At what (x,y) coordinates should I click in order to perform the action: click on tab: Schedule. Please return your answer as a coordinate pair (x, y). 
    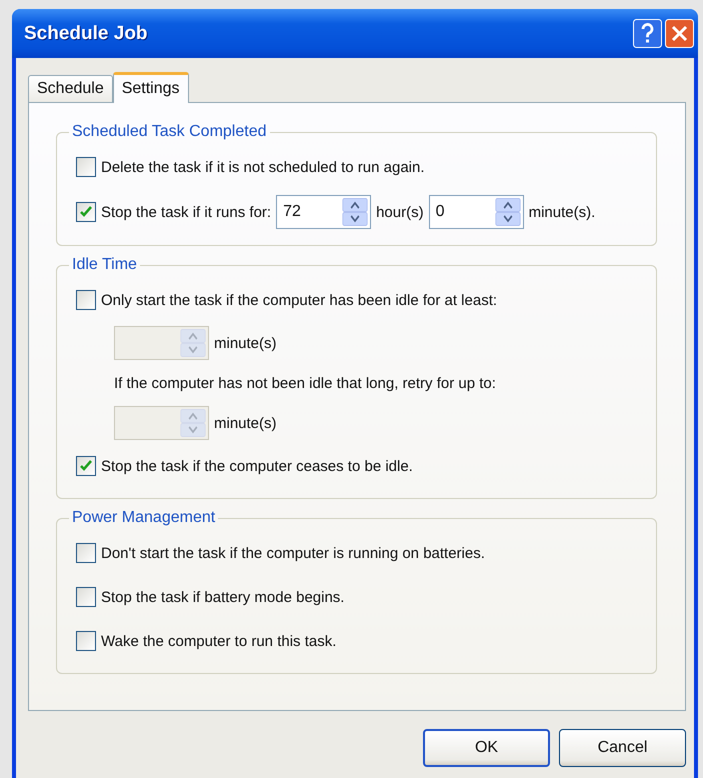
    Looking at the image, I should click on (70, 88).